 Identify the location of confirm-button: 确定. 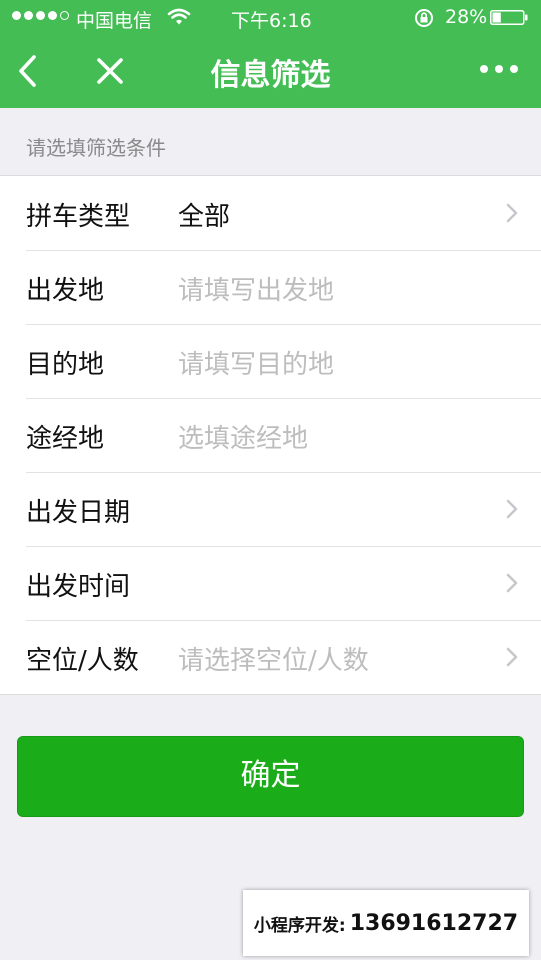
(270, 776).